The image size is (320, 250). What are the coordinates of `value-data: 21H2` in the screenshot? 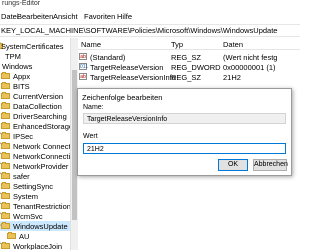 It's located at (232, 77).